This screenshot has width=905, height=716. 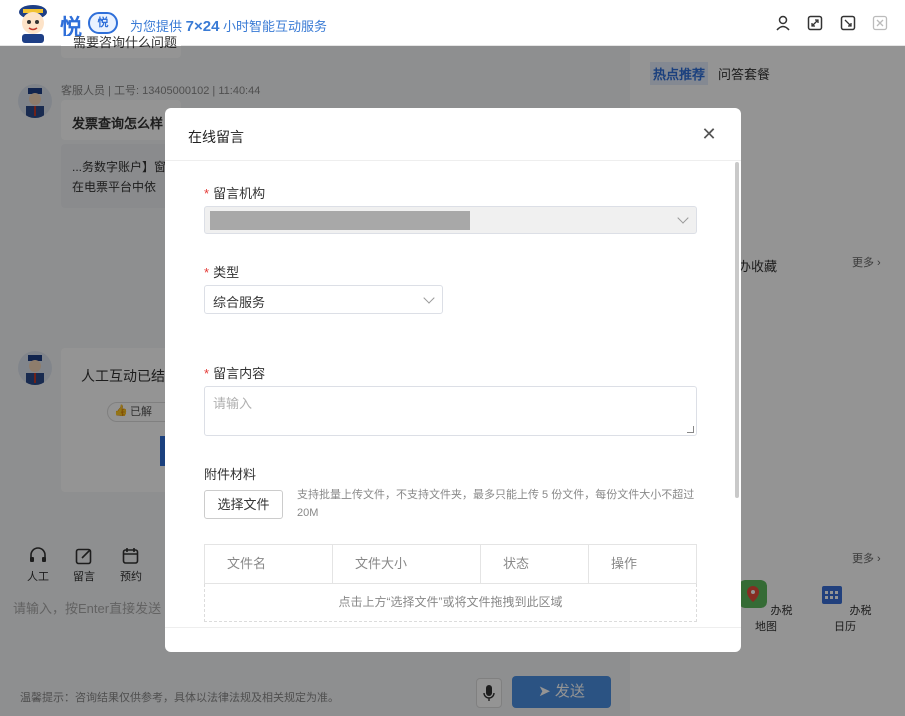 What do you see at coordinates (243, 504) in the screenshot?
I see `choose-file-button: 选择文件` at bounding box center [243, 504].